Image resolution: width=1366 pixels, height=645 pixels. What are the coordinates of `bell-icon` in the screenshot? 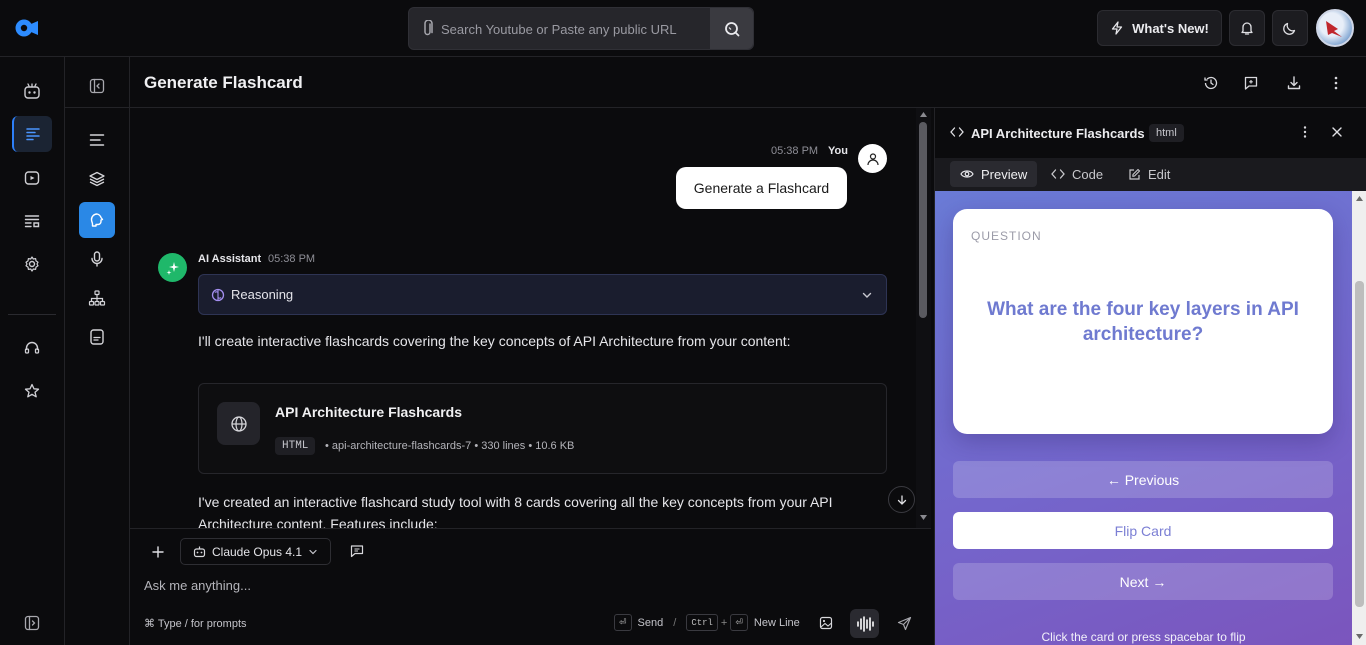 It's located at (1247, 28).